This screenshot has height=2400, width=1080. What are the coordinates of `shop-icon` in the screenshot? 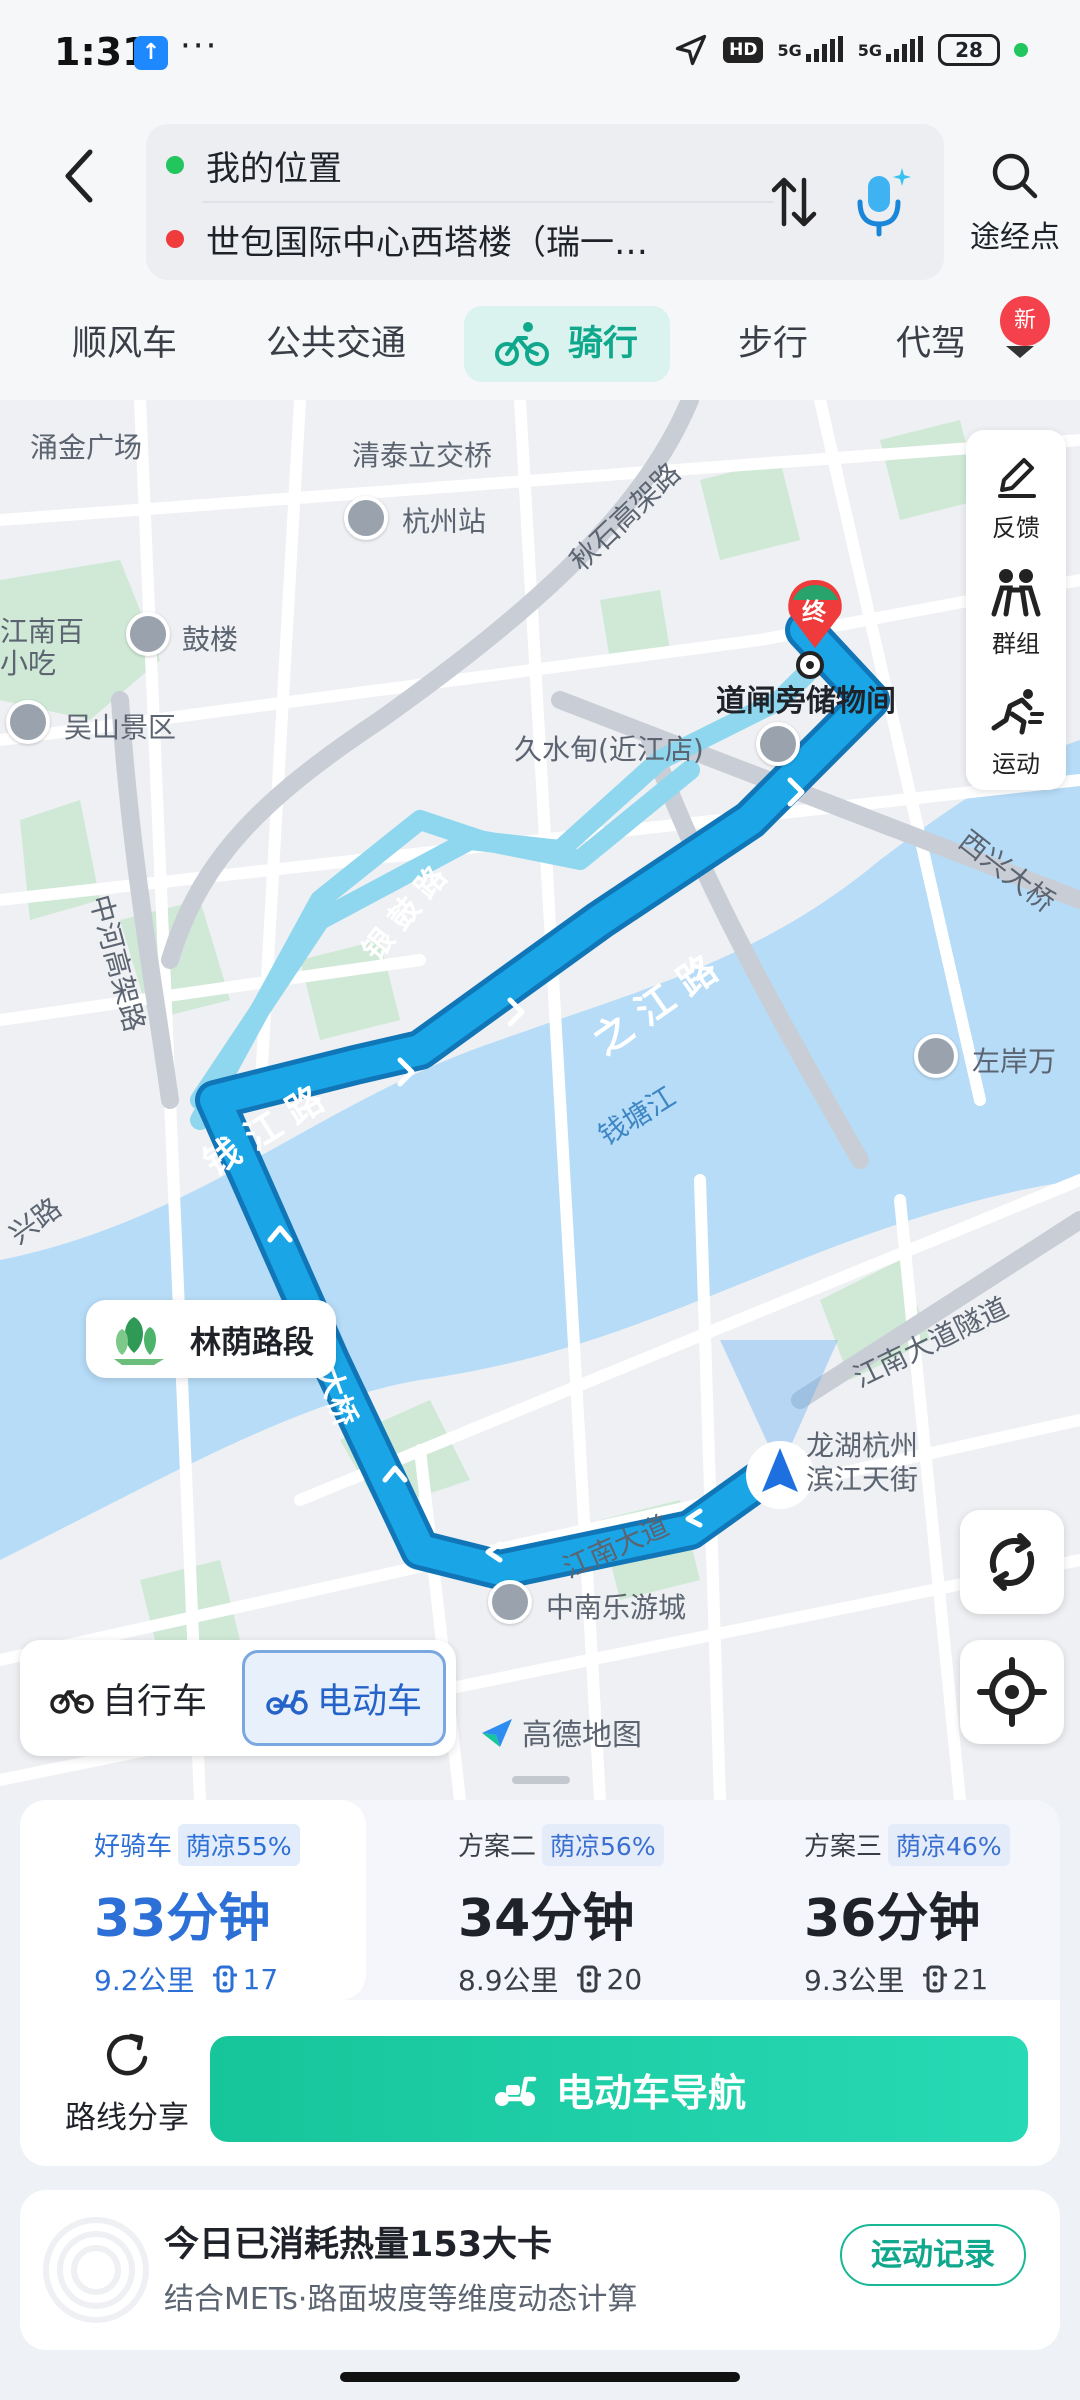 It's located at (778, 744).